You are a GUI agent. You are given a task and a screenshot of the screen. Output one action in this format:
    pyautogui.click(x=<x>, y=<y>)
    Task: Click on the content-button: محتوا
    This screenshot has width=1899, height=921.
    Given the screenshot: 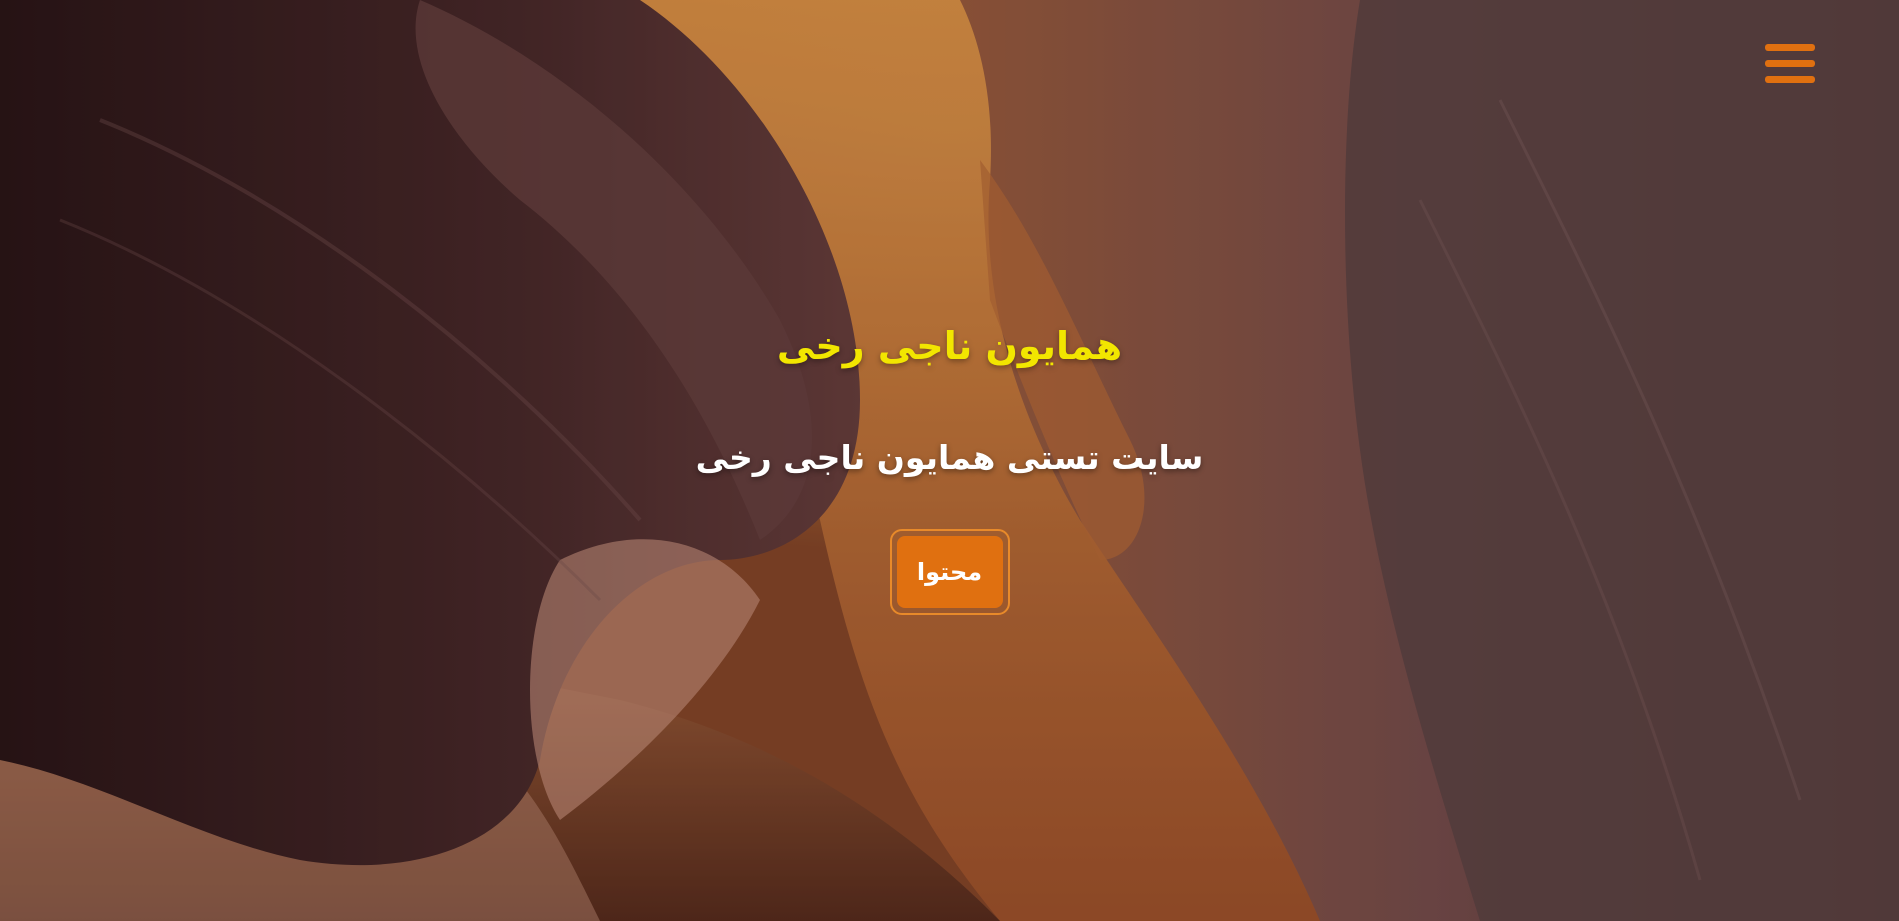 What is the action you would take?
    pyautogui.click(x=949, y=572)
    